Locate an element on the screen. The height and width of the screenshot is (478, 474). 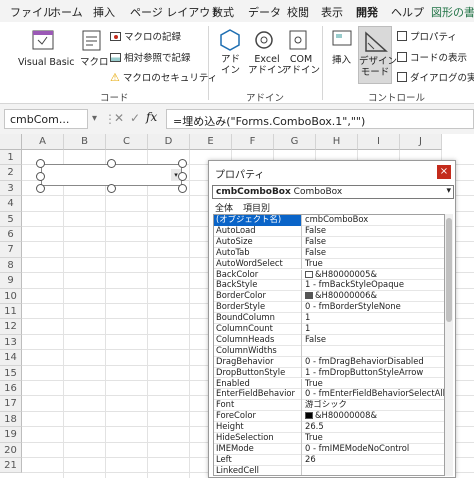
property-row: AutoLoad False is located at coordinates (329, 231).